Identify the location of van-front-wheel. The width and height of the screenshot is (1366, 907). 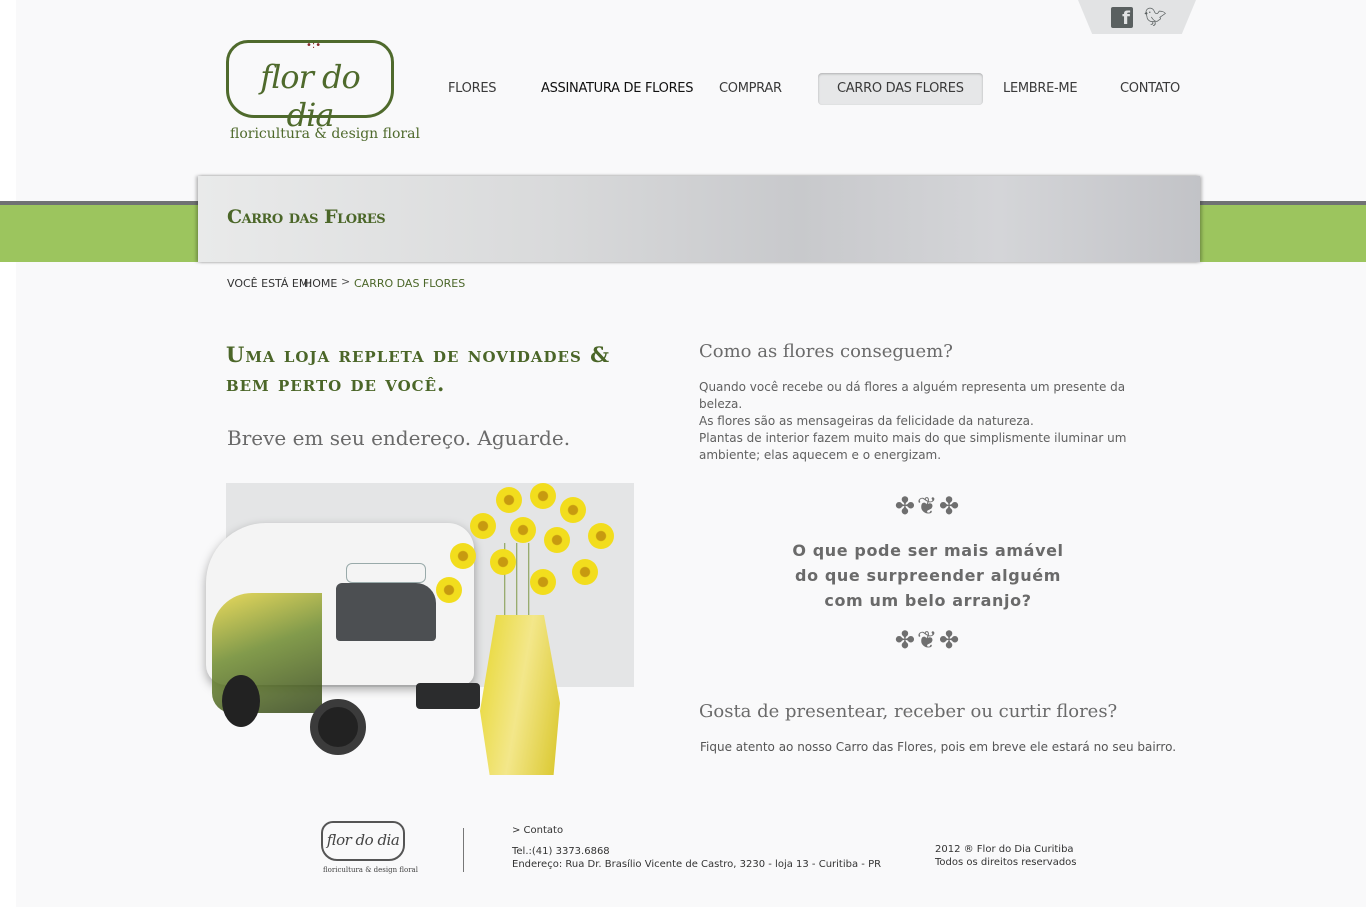
(338, 727).